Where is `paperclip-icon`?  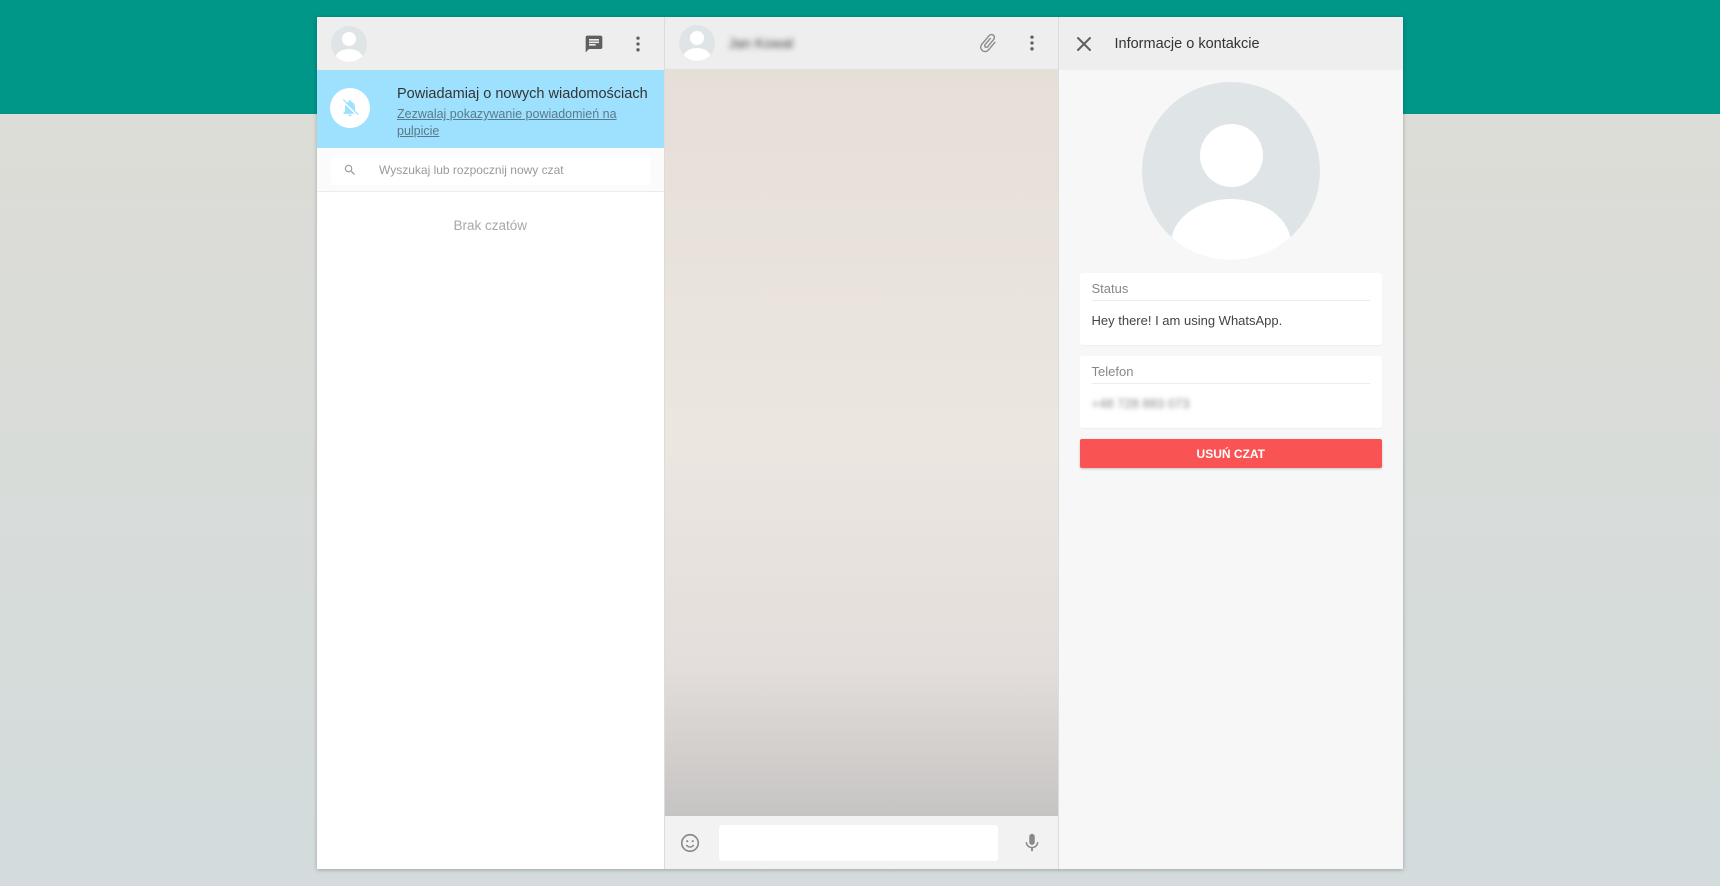 paperclip-icon is located at coordinates (987, 43).